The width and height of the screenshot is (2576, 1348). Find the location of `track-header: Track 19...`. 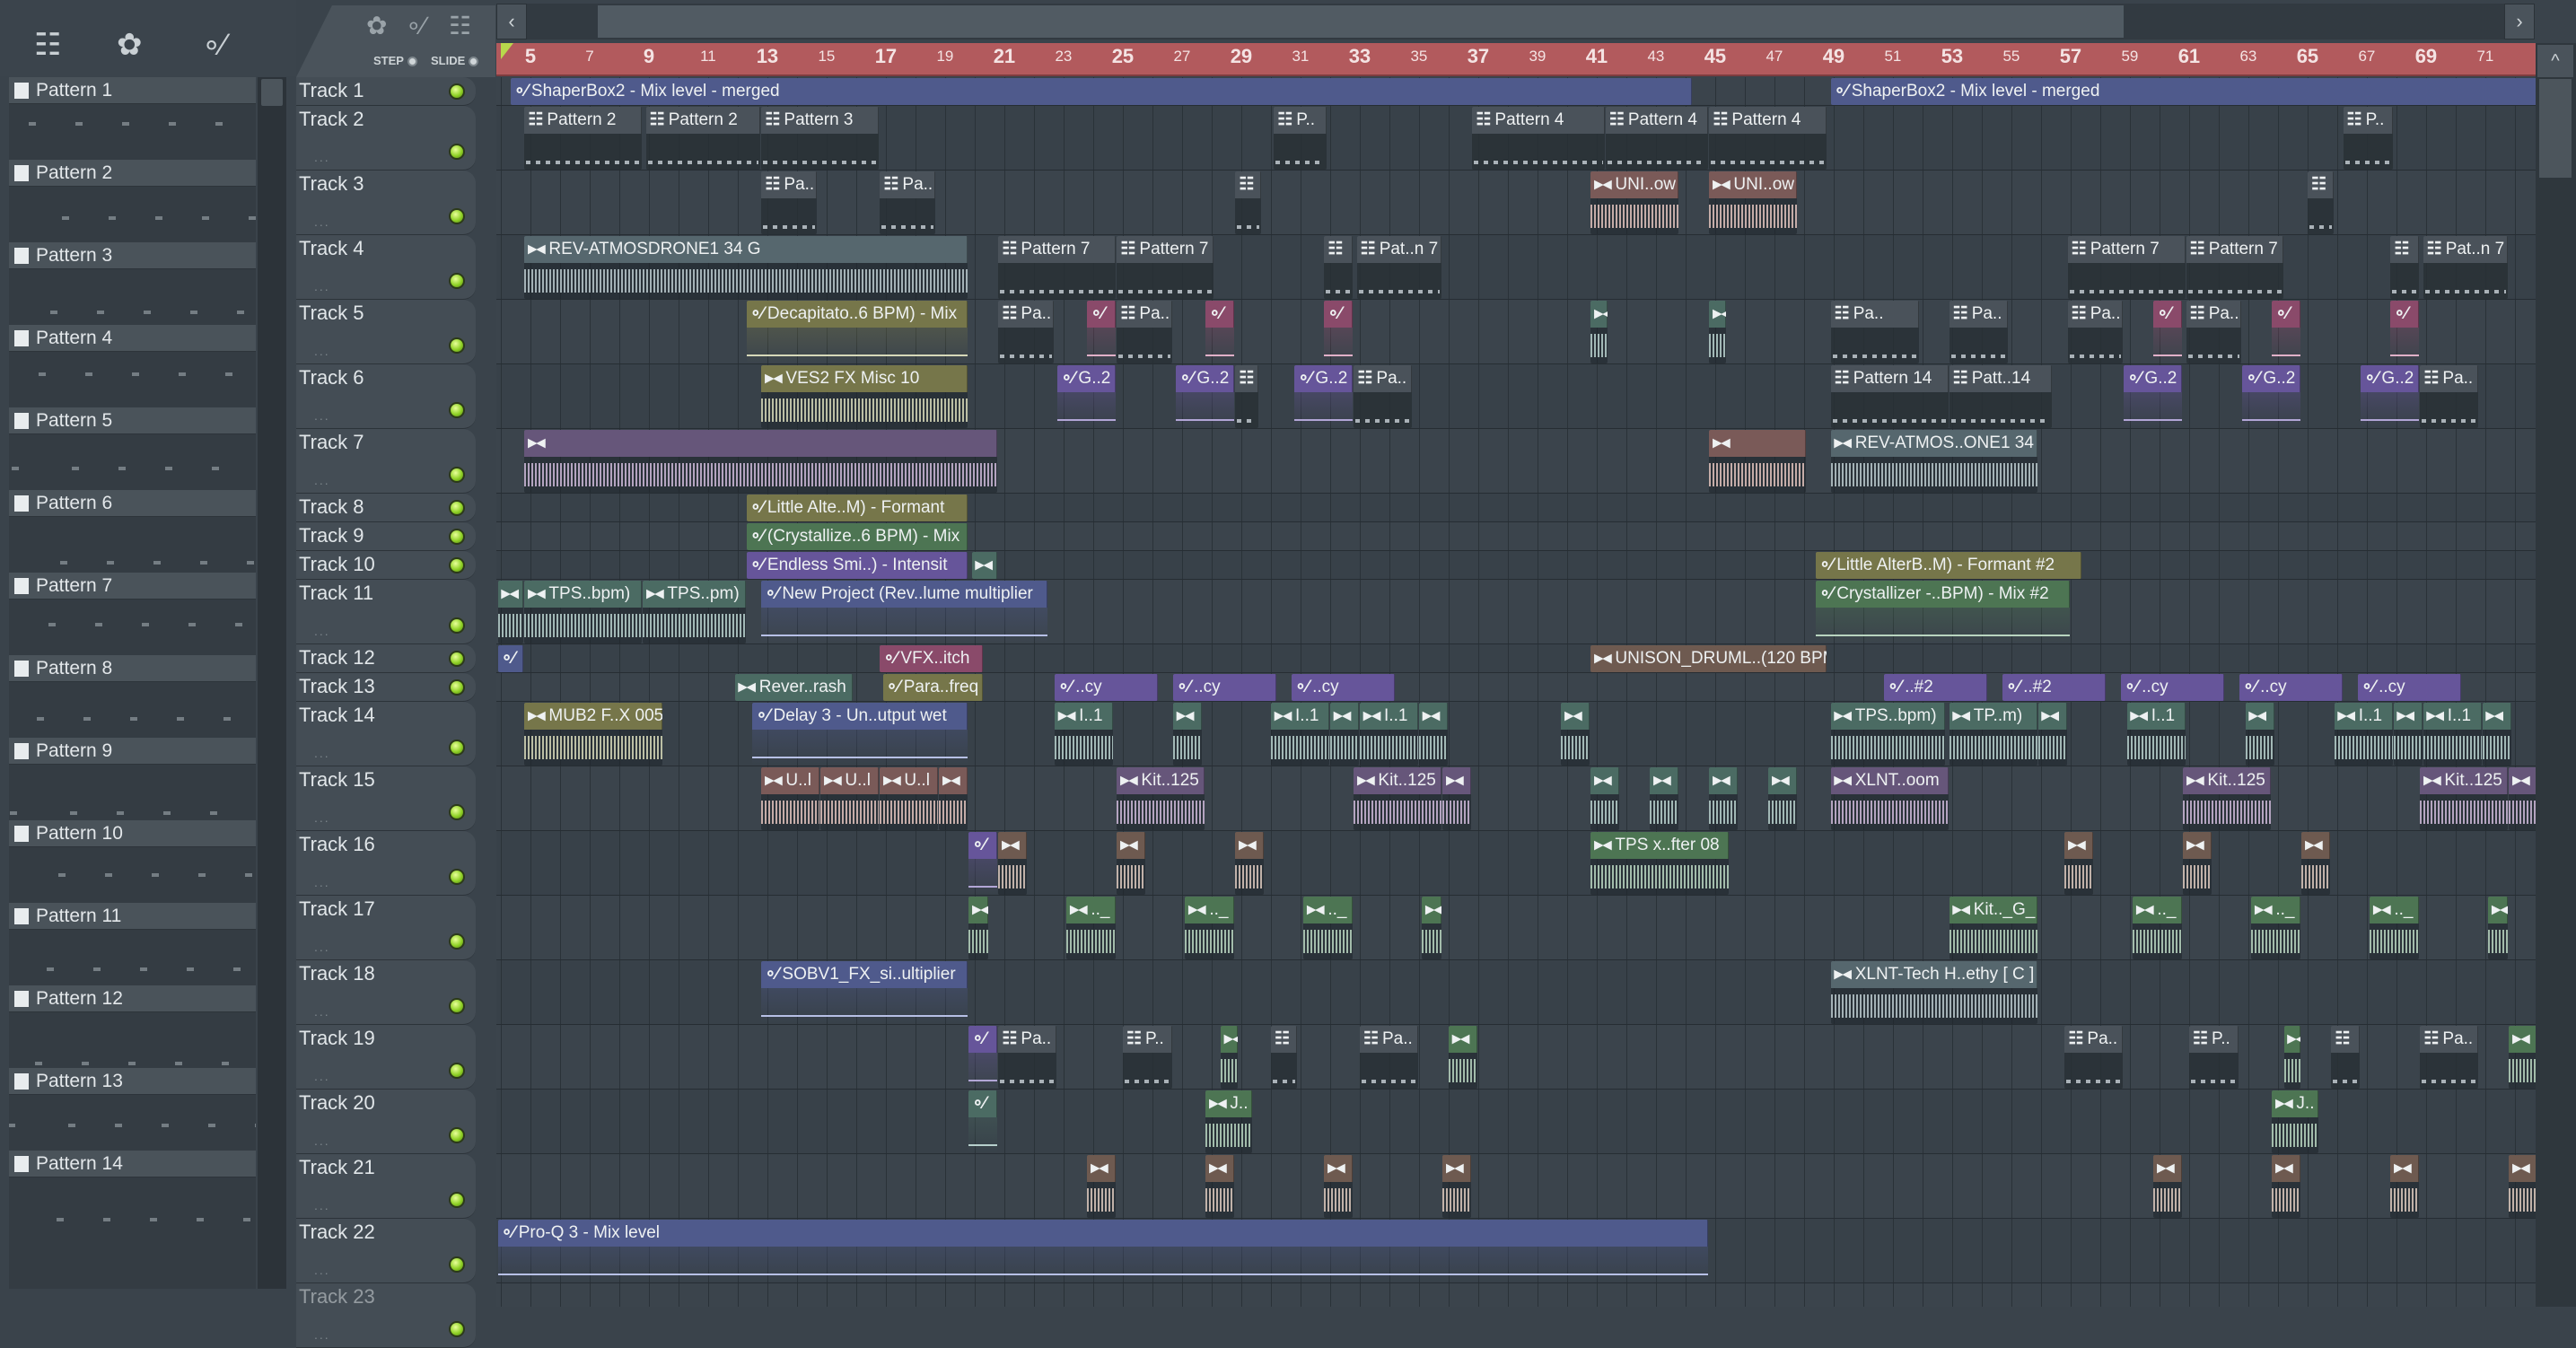

track-header: Track 19... is located at coordinates (386, 1057).